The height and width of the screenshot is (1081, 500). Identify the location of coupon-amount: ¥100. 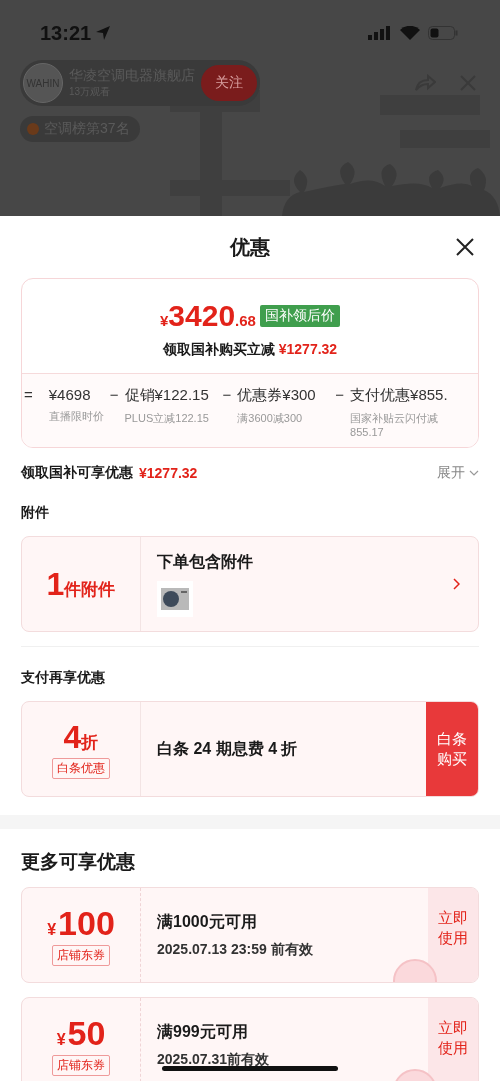
(81, 923).